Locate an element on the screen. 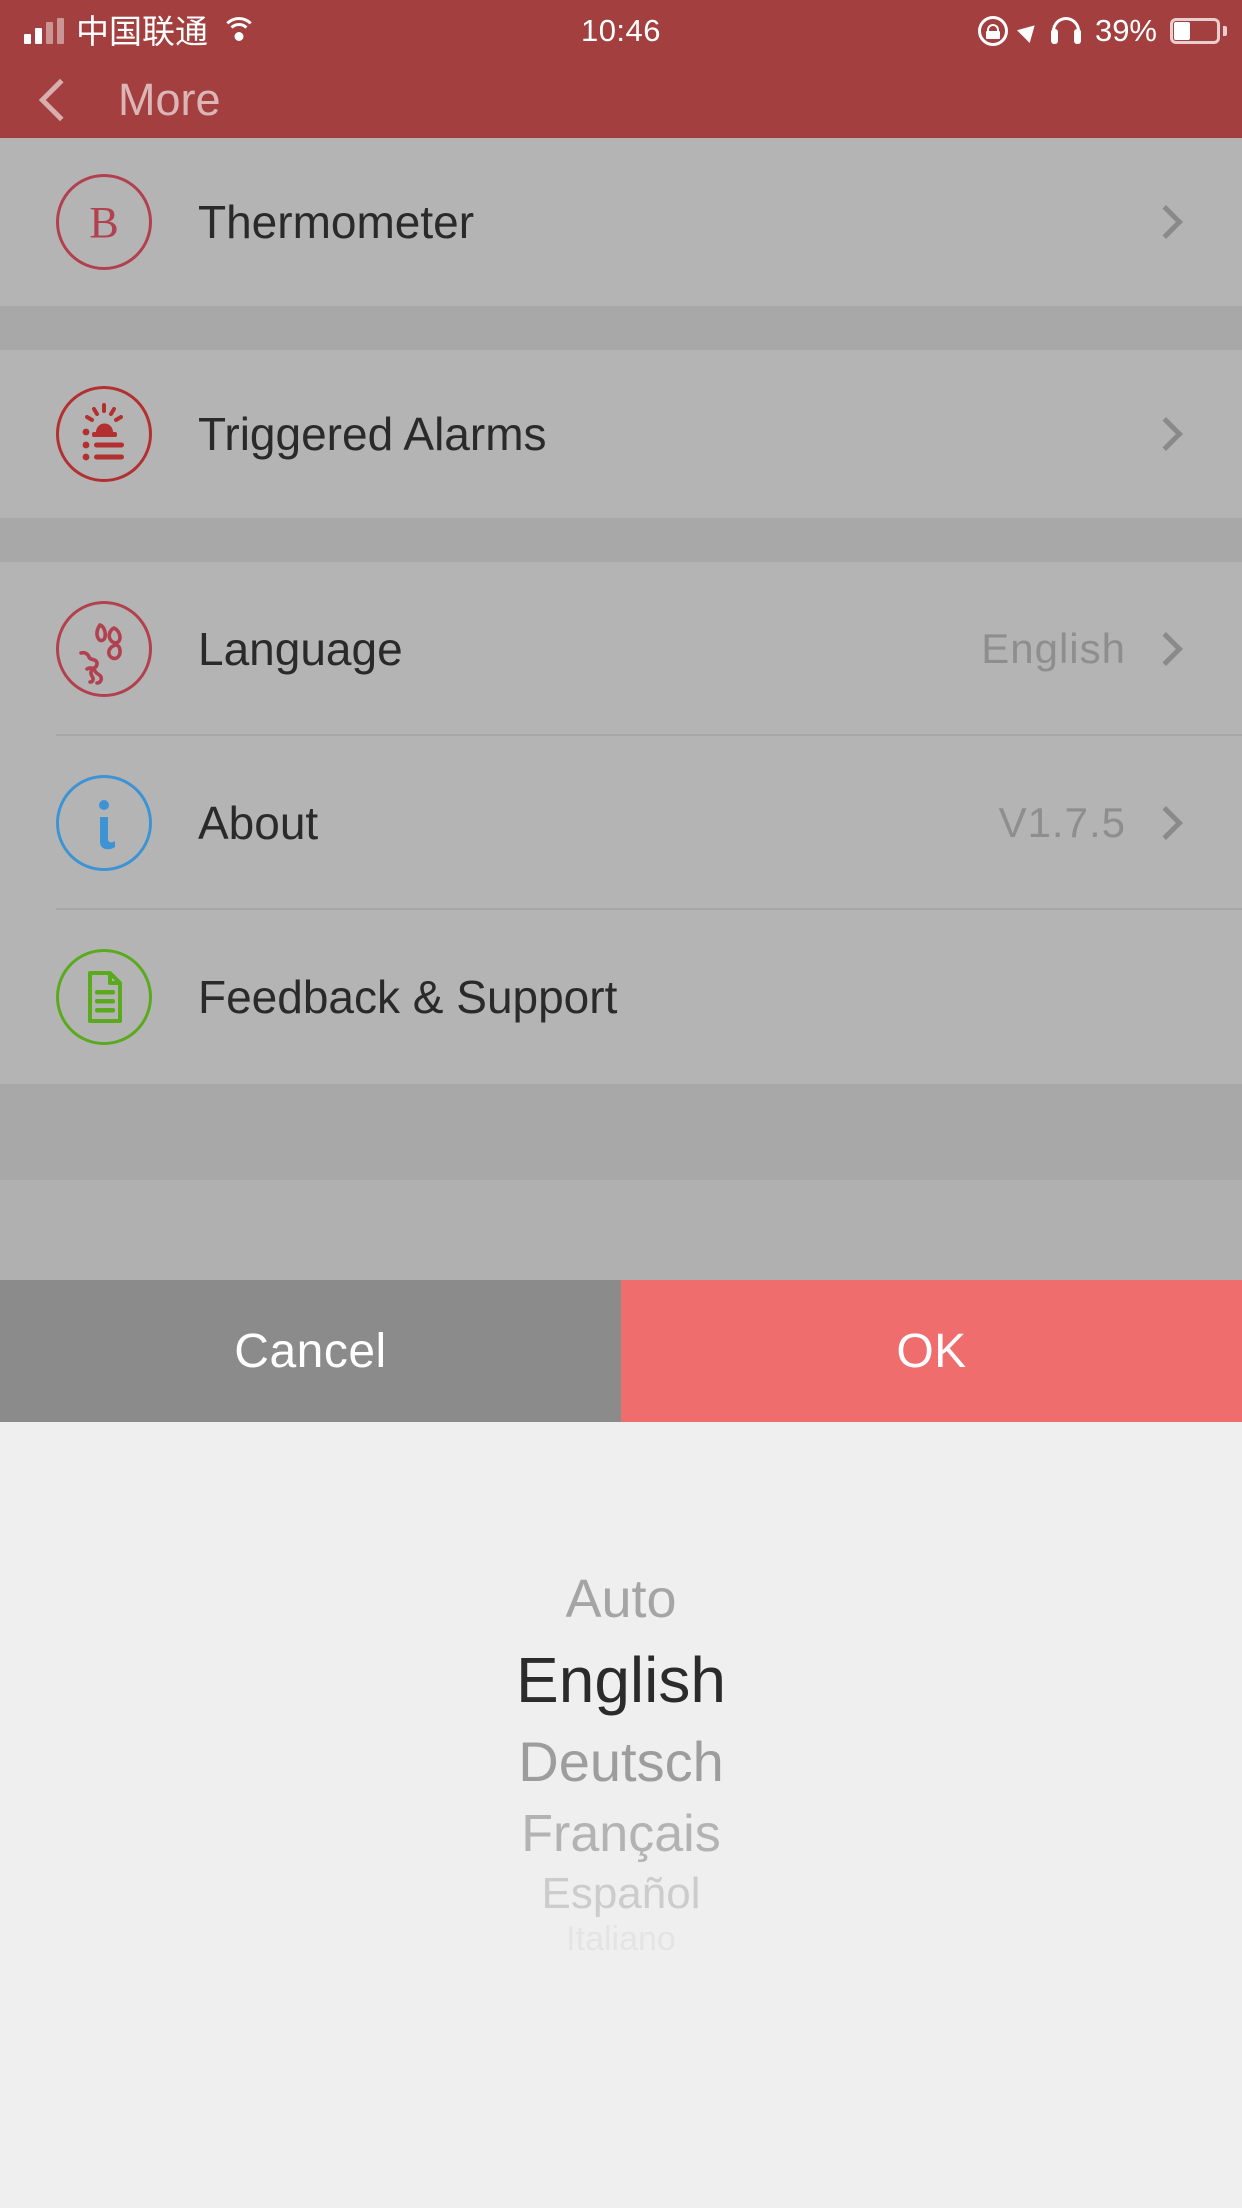 The image size is (1242, 2208). cancel-button: Cancel is located at coordinates (310, 1351).